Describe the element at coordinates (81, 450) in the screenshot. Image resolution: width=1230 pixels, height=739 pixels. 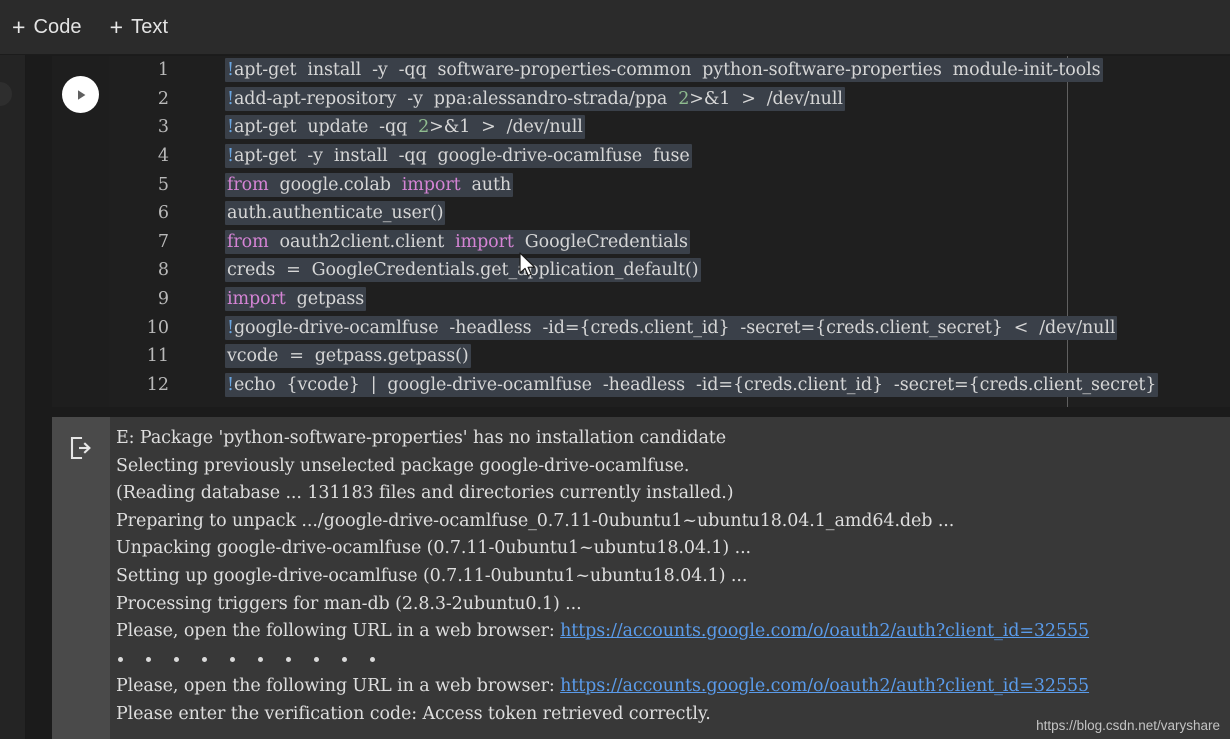
I see `output-arrow-icon` at that location.